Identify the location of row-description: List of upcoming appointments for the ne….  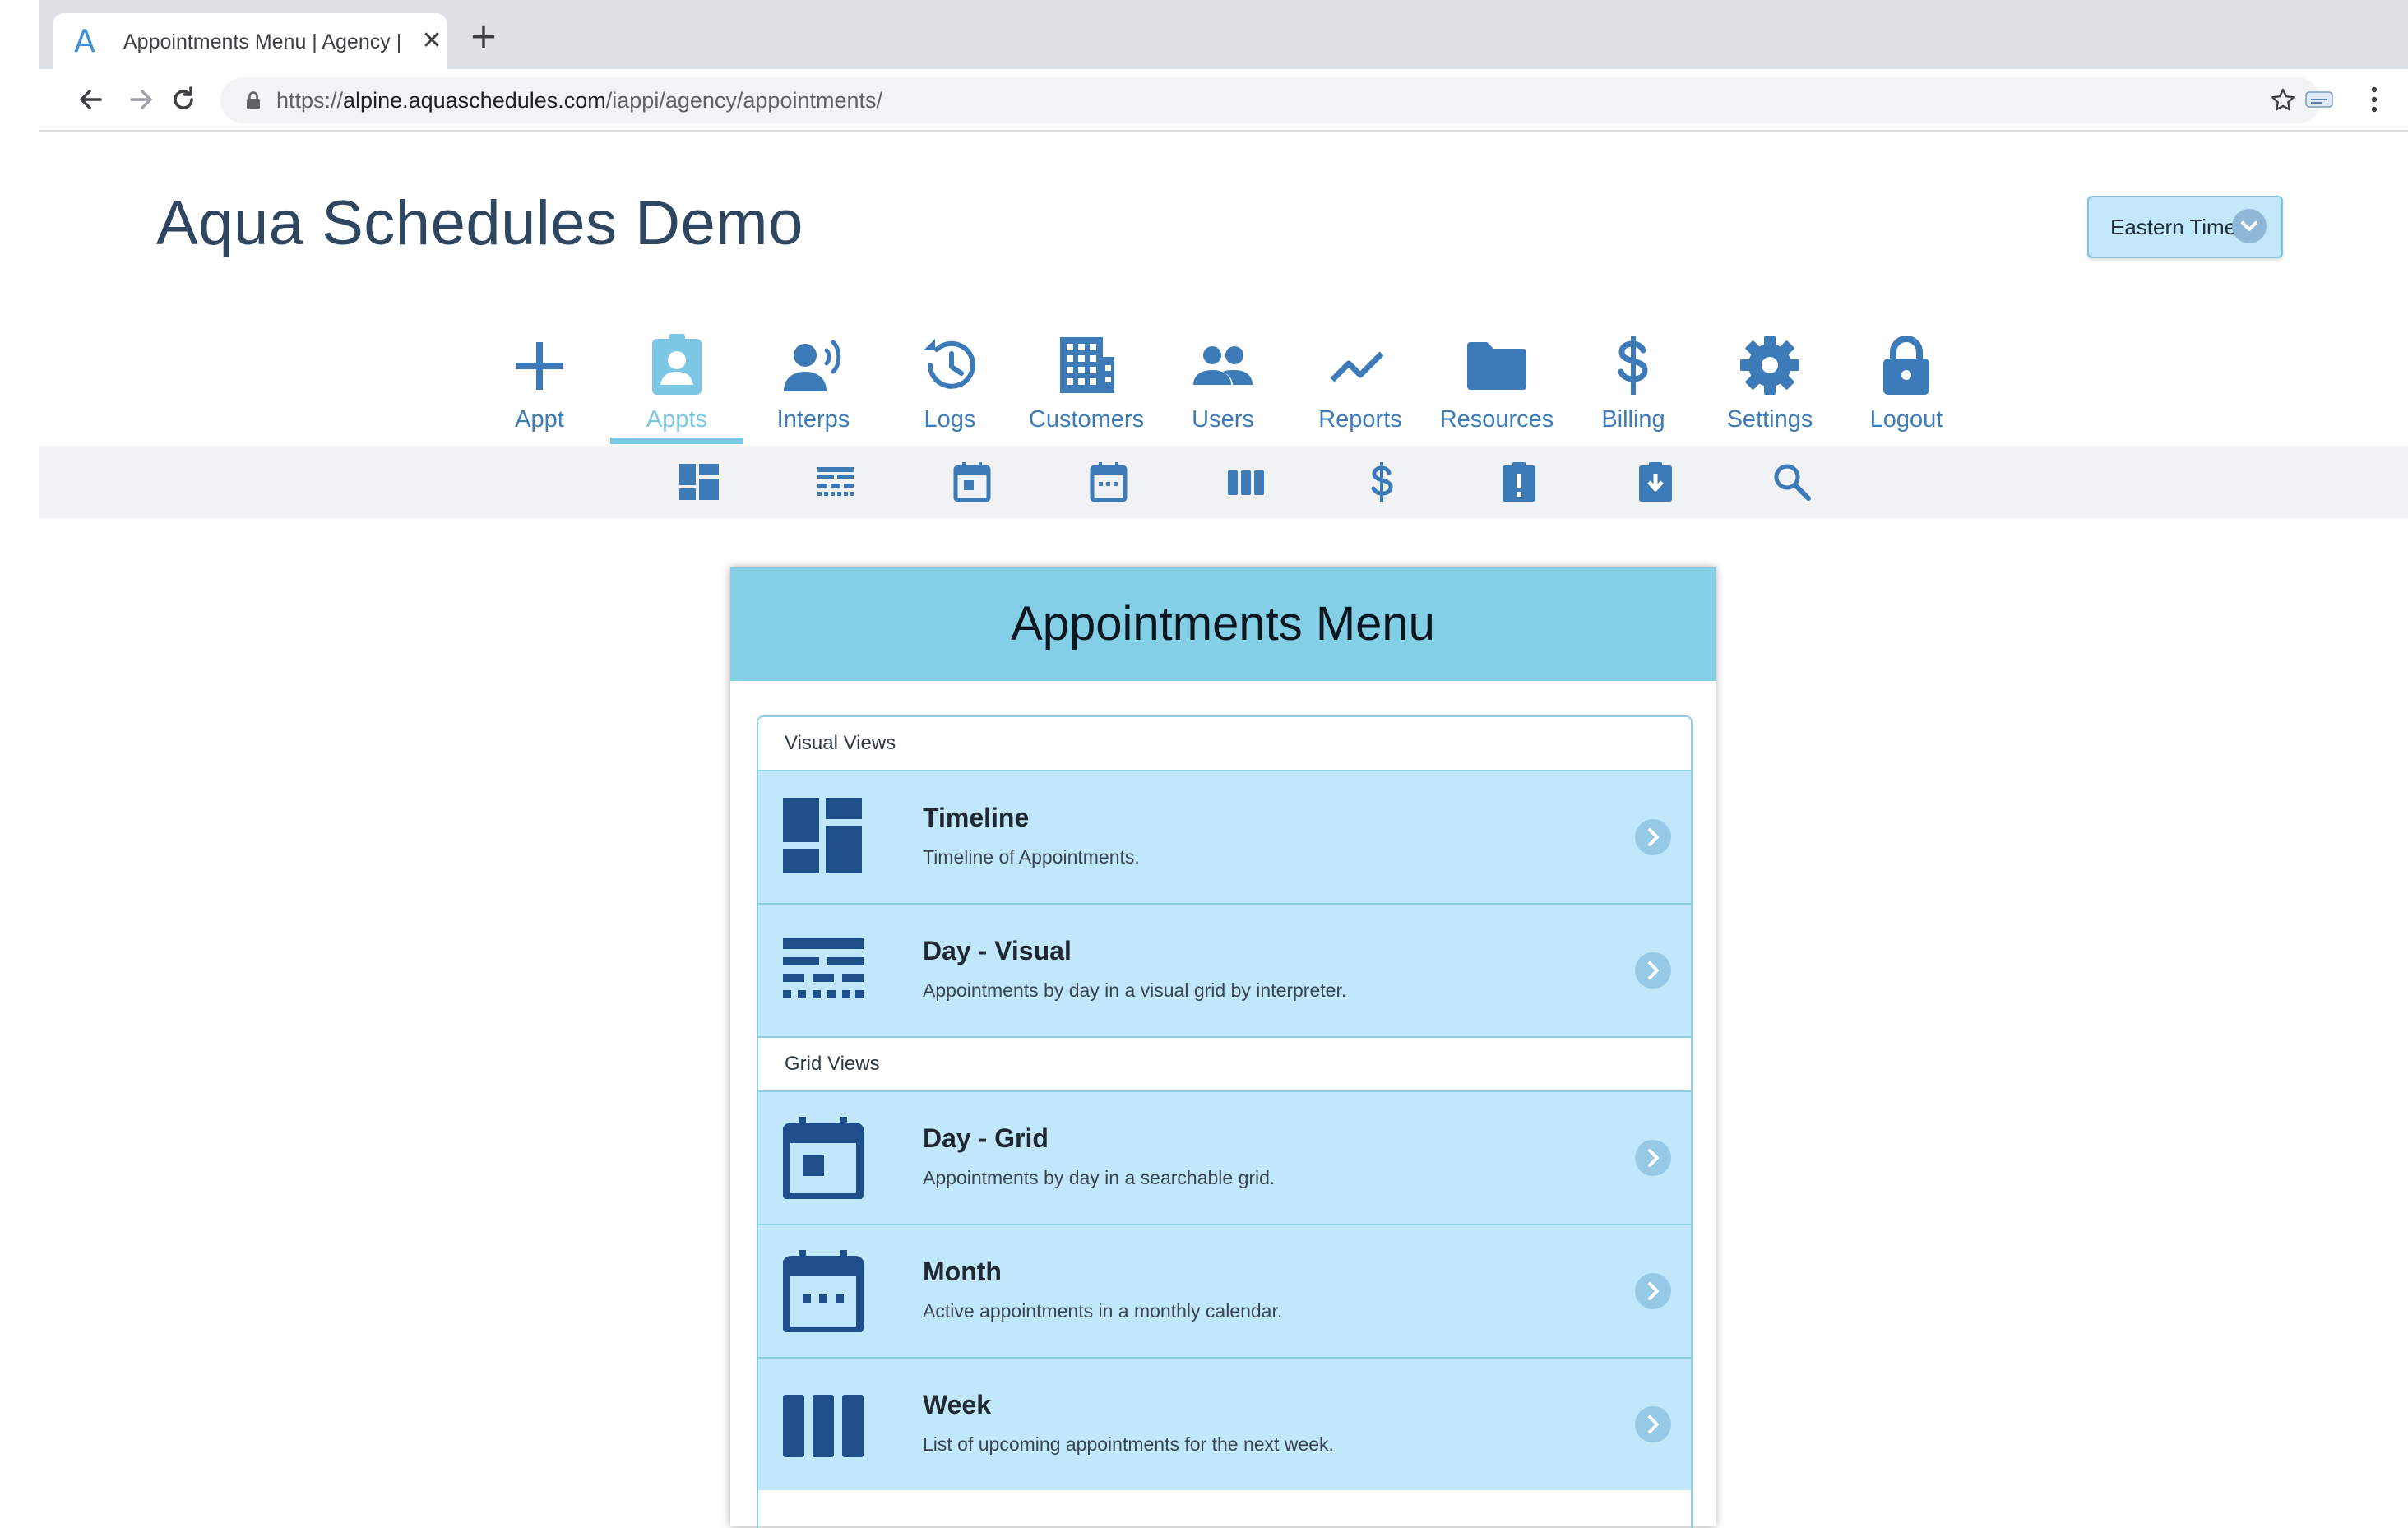
(1128, 1444).